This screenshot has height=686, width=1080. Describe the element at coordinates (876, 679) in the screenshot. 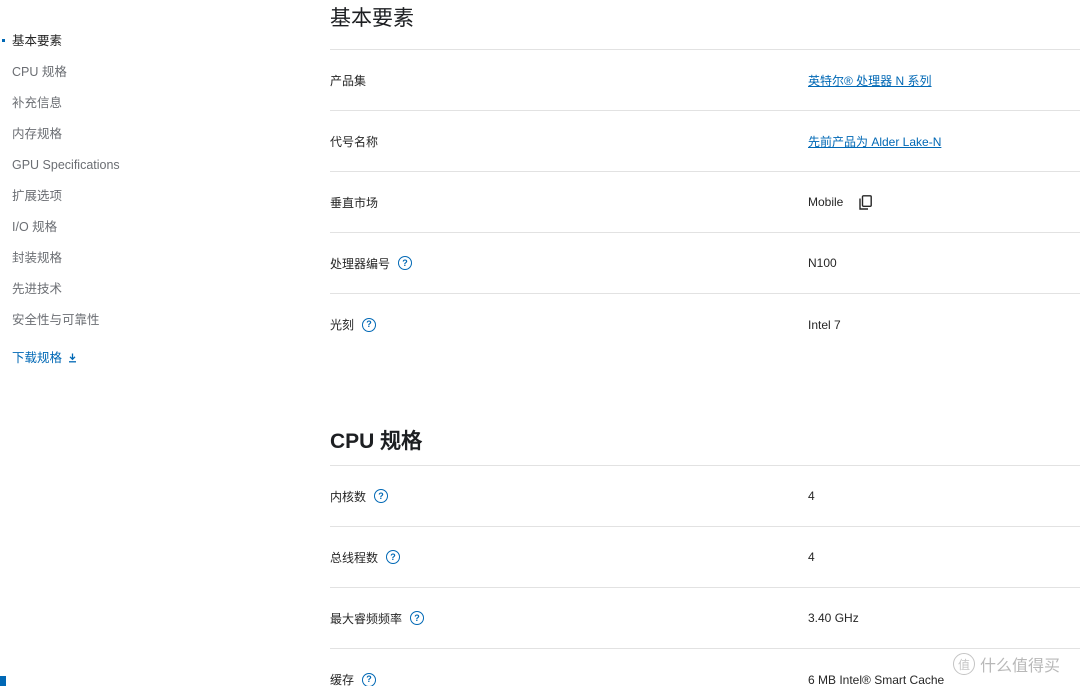

I see `spec-value: 6 MB Intel® Smart Cache` at that location.